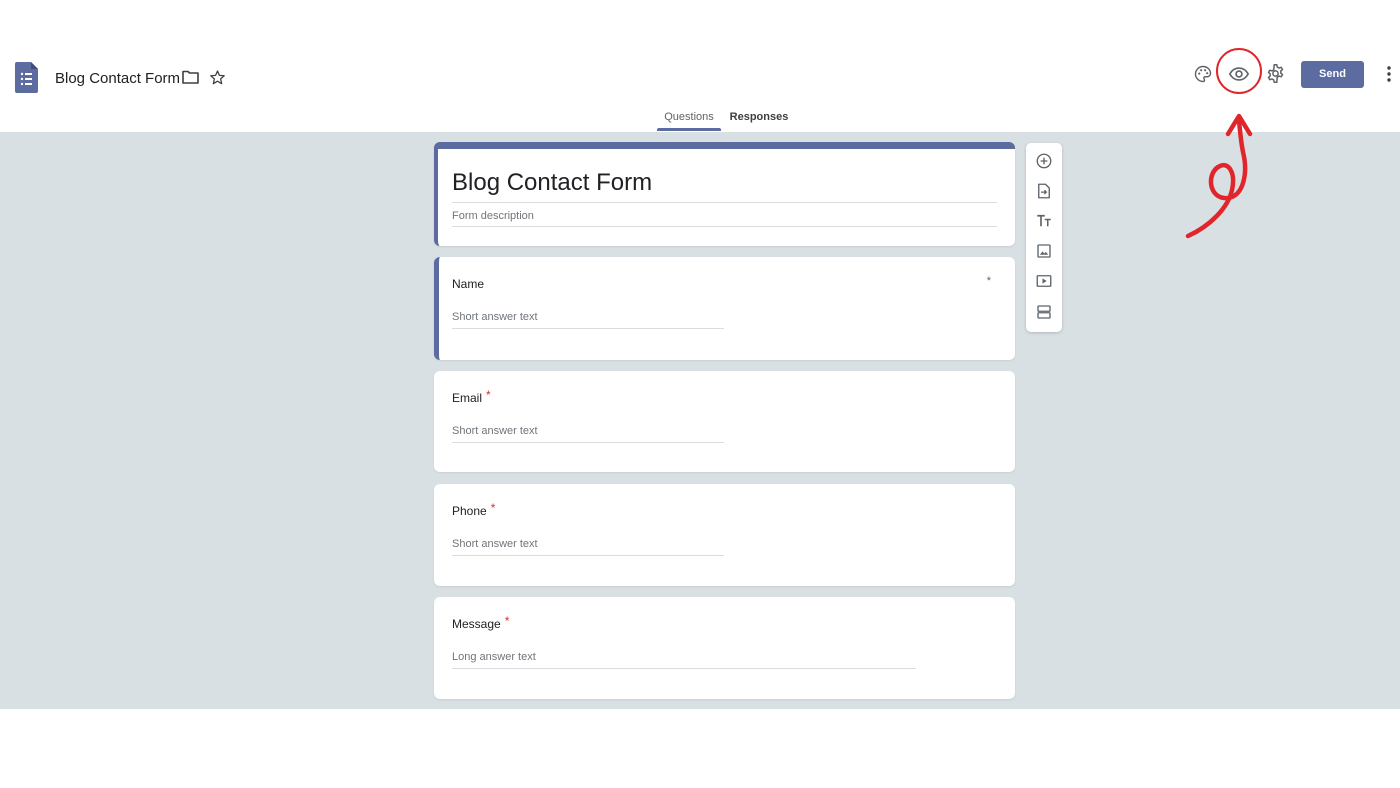 Image resolution: width=1400 pixels, height=788 pixels. Describe the element at coordinates (1044, 191) in the screenshot. I see `import-questions-icon` at that location.